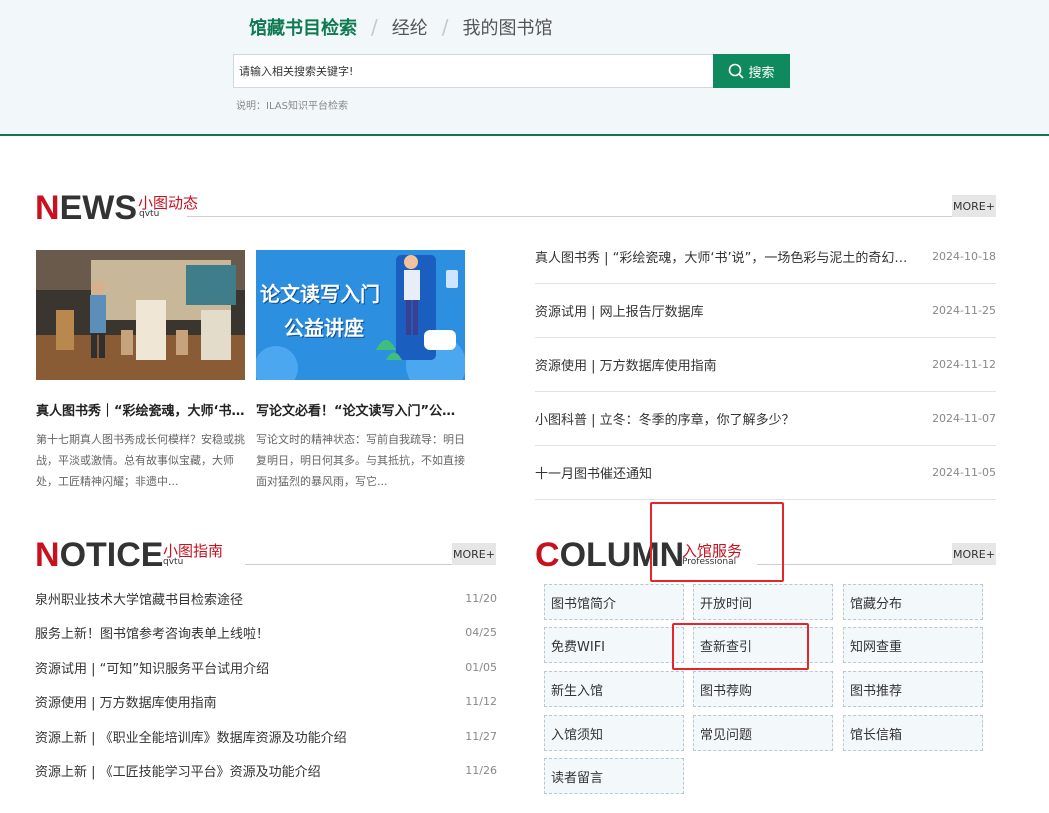  Describe the element at coordinates (614, 733) in the screenshot. I see `service-link-entry-rules: 入馆须知` at that location.